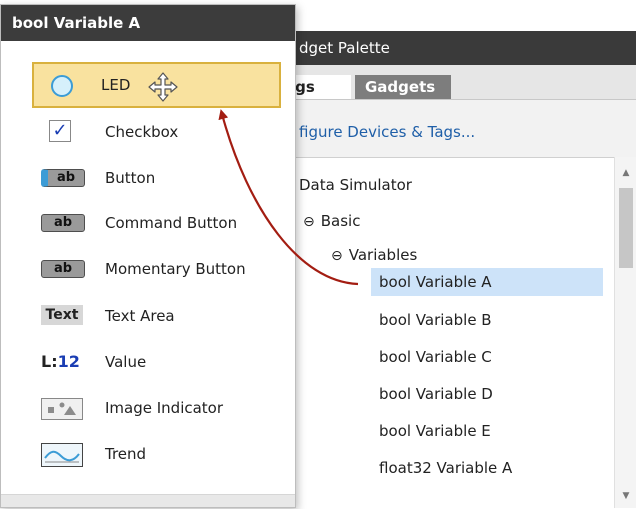 The image size is (636, 509). Describe the element at coordinates (63, 223) in the screenshot. I see `command-button-icon: ab` at that location.